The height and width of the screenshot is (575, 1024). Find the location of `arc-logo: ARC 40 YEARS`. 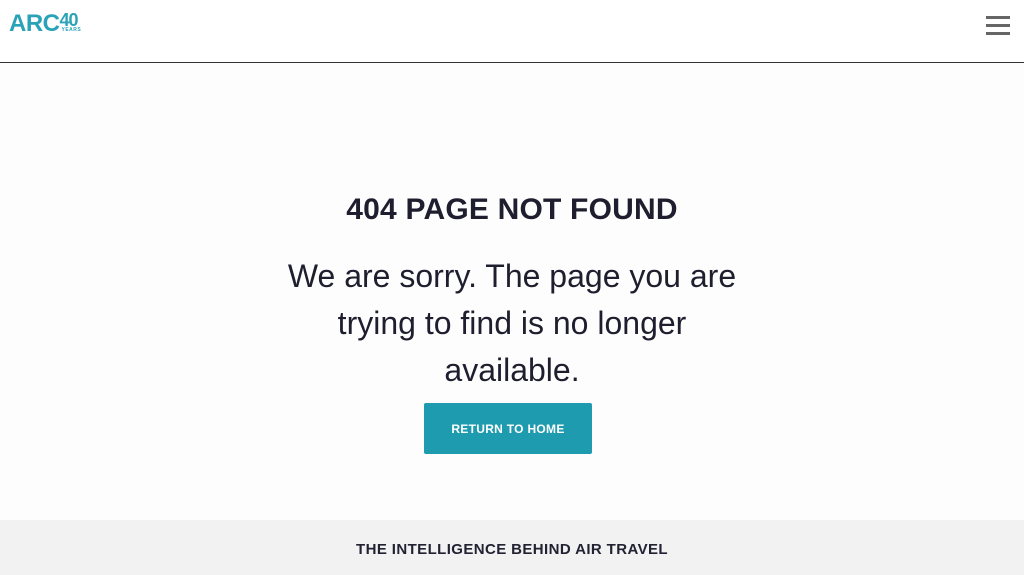

arc-logo: ARC 40 YEARS is located at coordinates (45, 23).